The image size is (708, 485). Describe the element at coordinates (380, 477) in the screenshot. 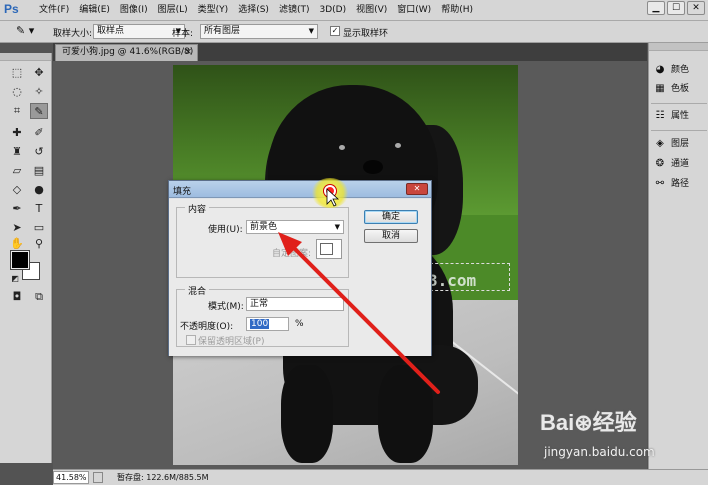

I see `status-bar: 41.58% 暂存盘: 122.6M/885.5M` at that location.